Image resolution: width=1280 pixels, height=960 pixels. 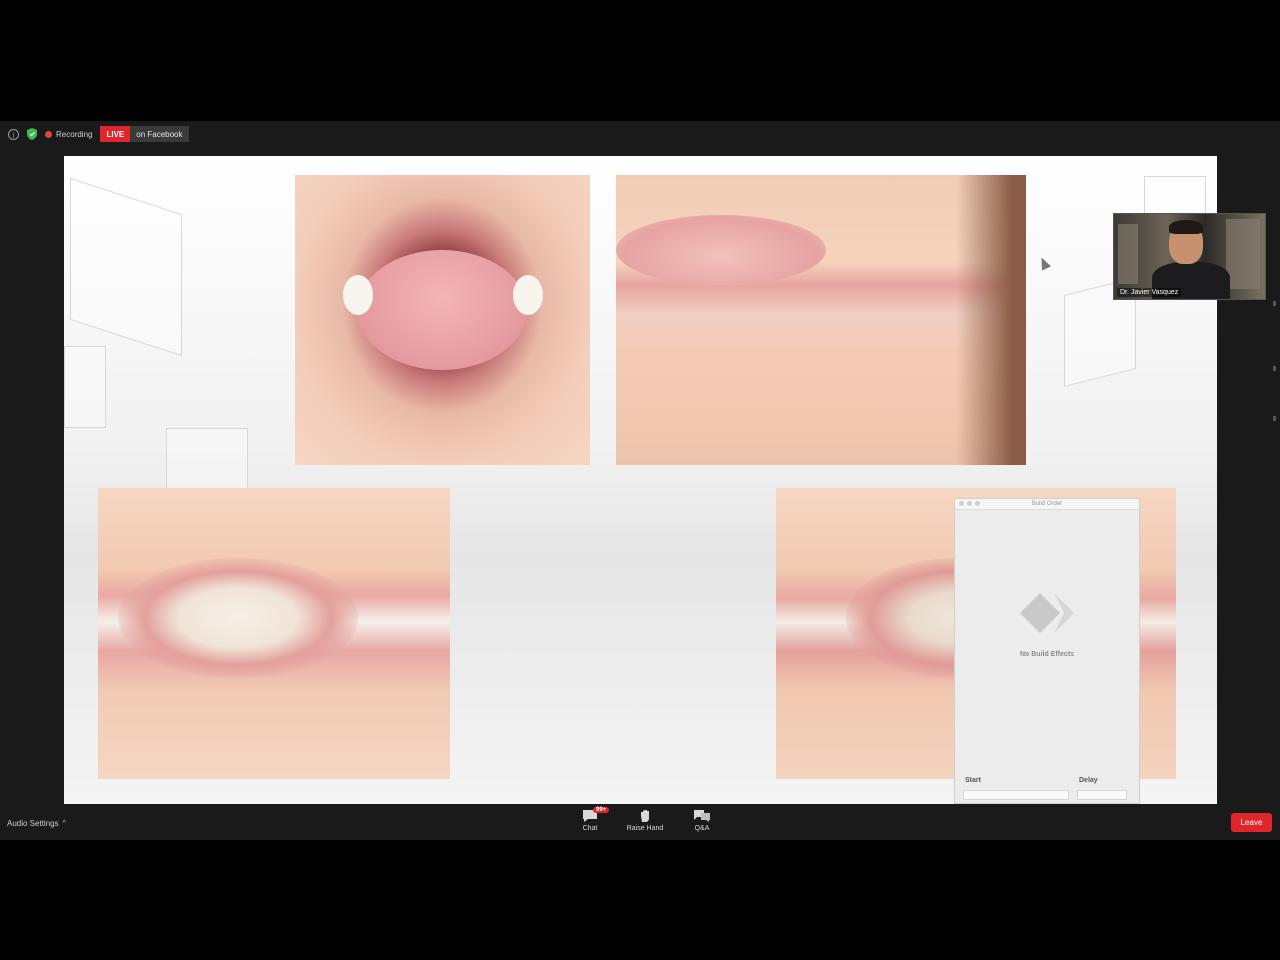 What do you see at coordinates (1088, 780) in the screenshot?
I see `delay-label: Delay` at bounding box center [1088, 780].